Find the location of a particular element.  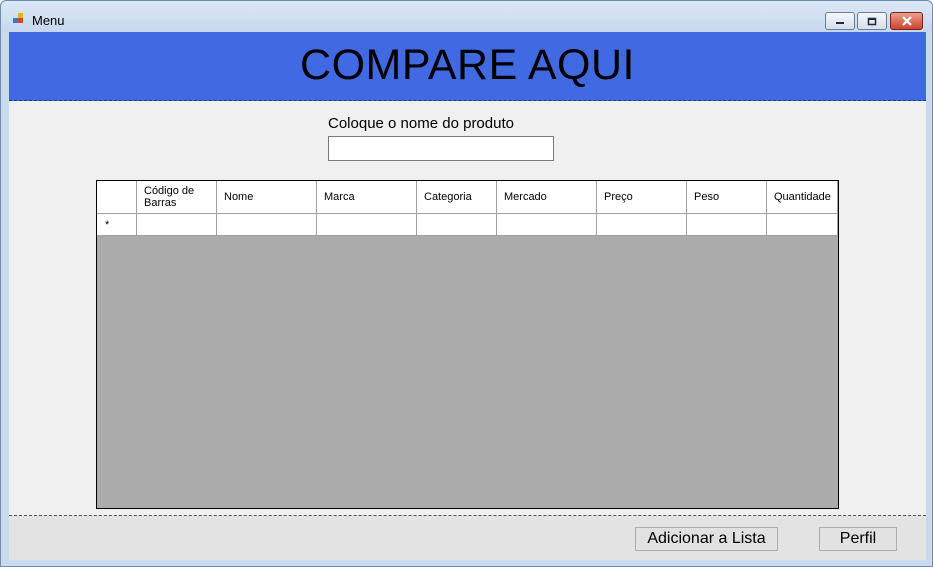

profile-button: Perfil is located at coordinates (858, 539).